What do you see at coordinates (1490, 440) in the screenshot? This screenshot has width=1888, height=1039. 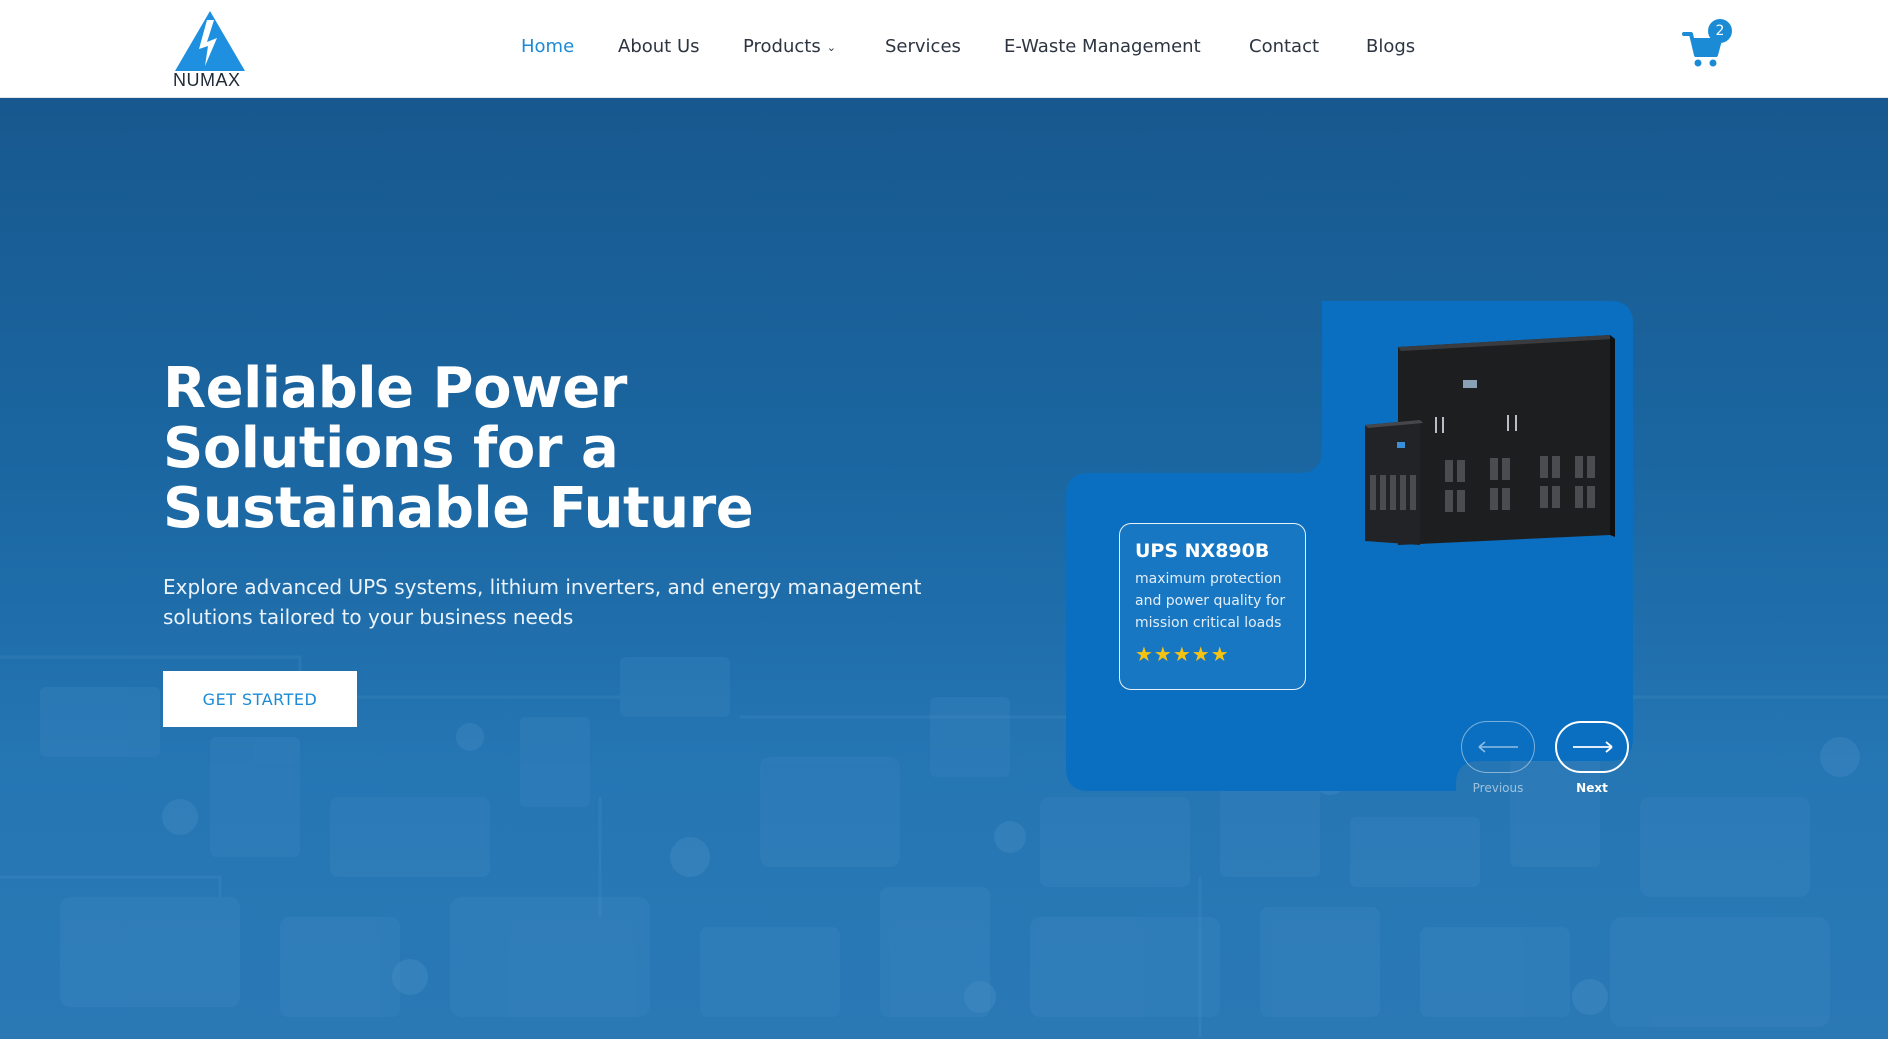 I see `ups-product-image` at bounding box center [1490, 440].